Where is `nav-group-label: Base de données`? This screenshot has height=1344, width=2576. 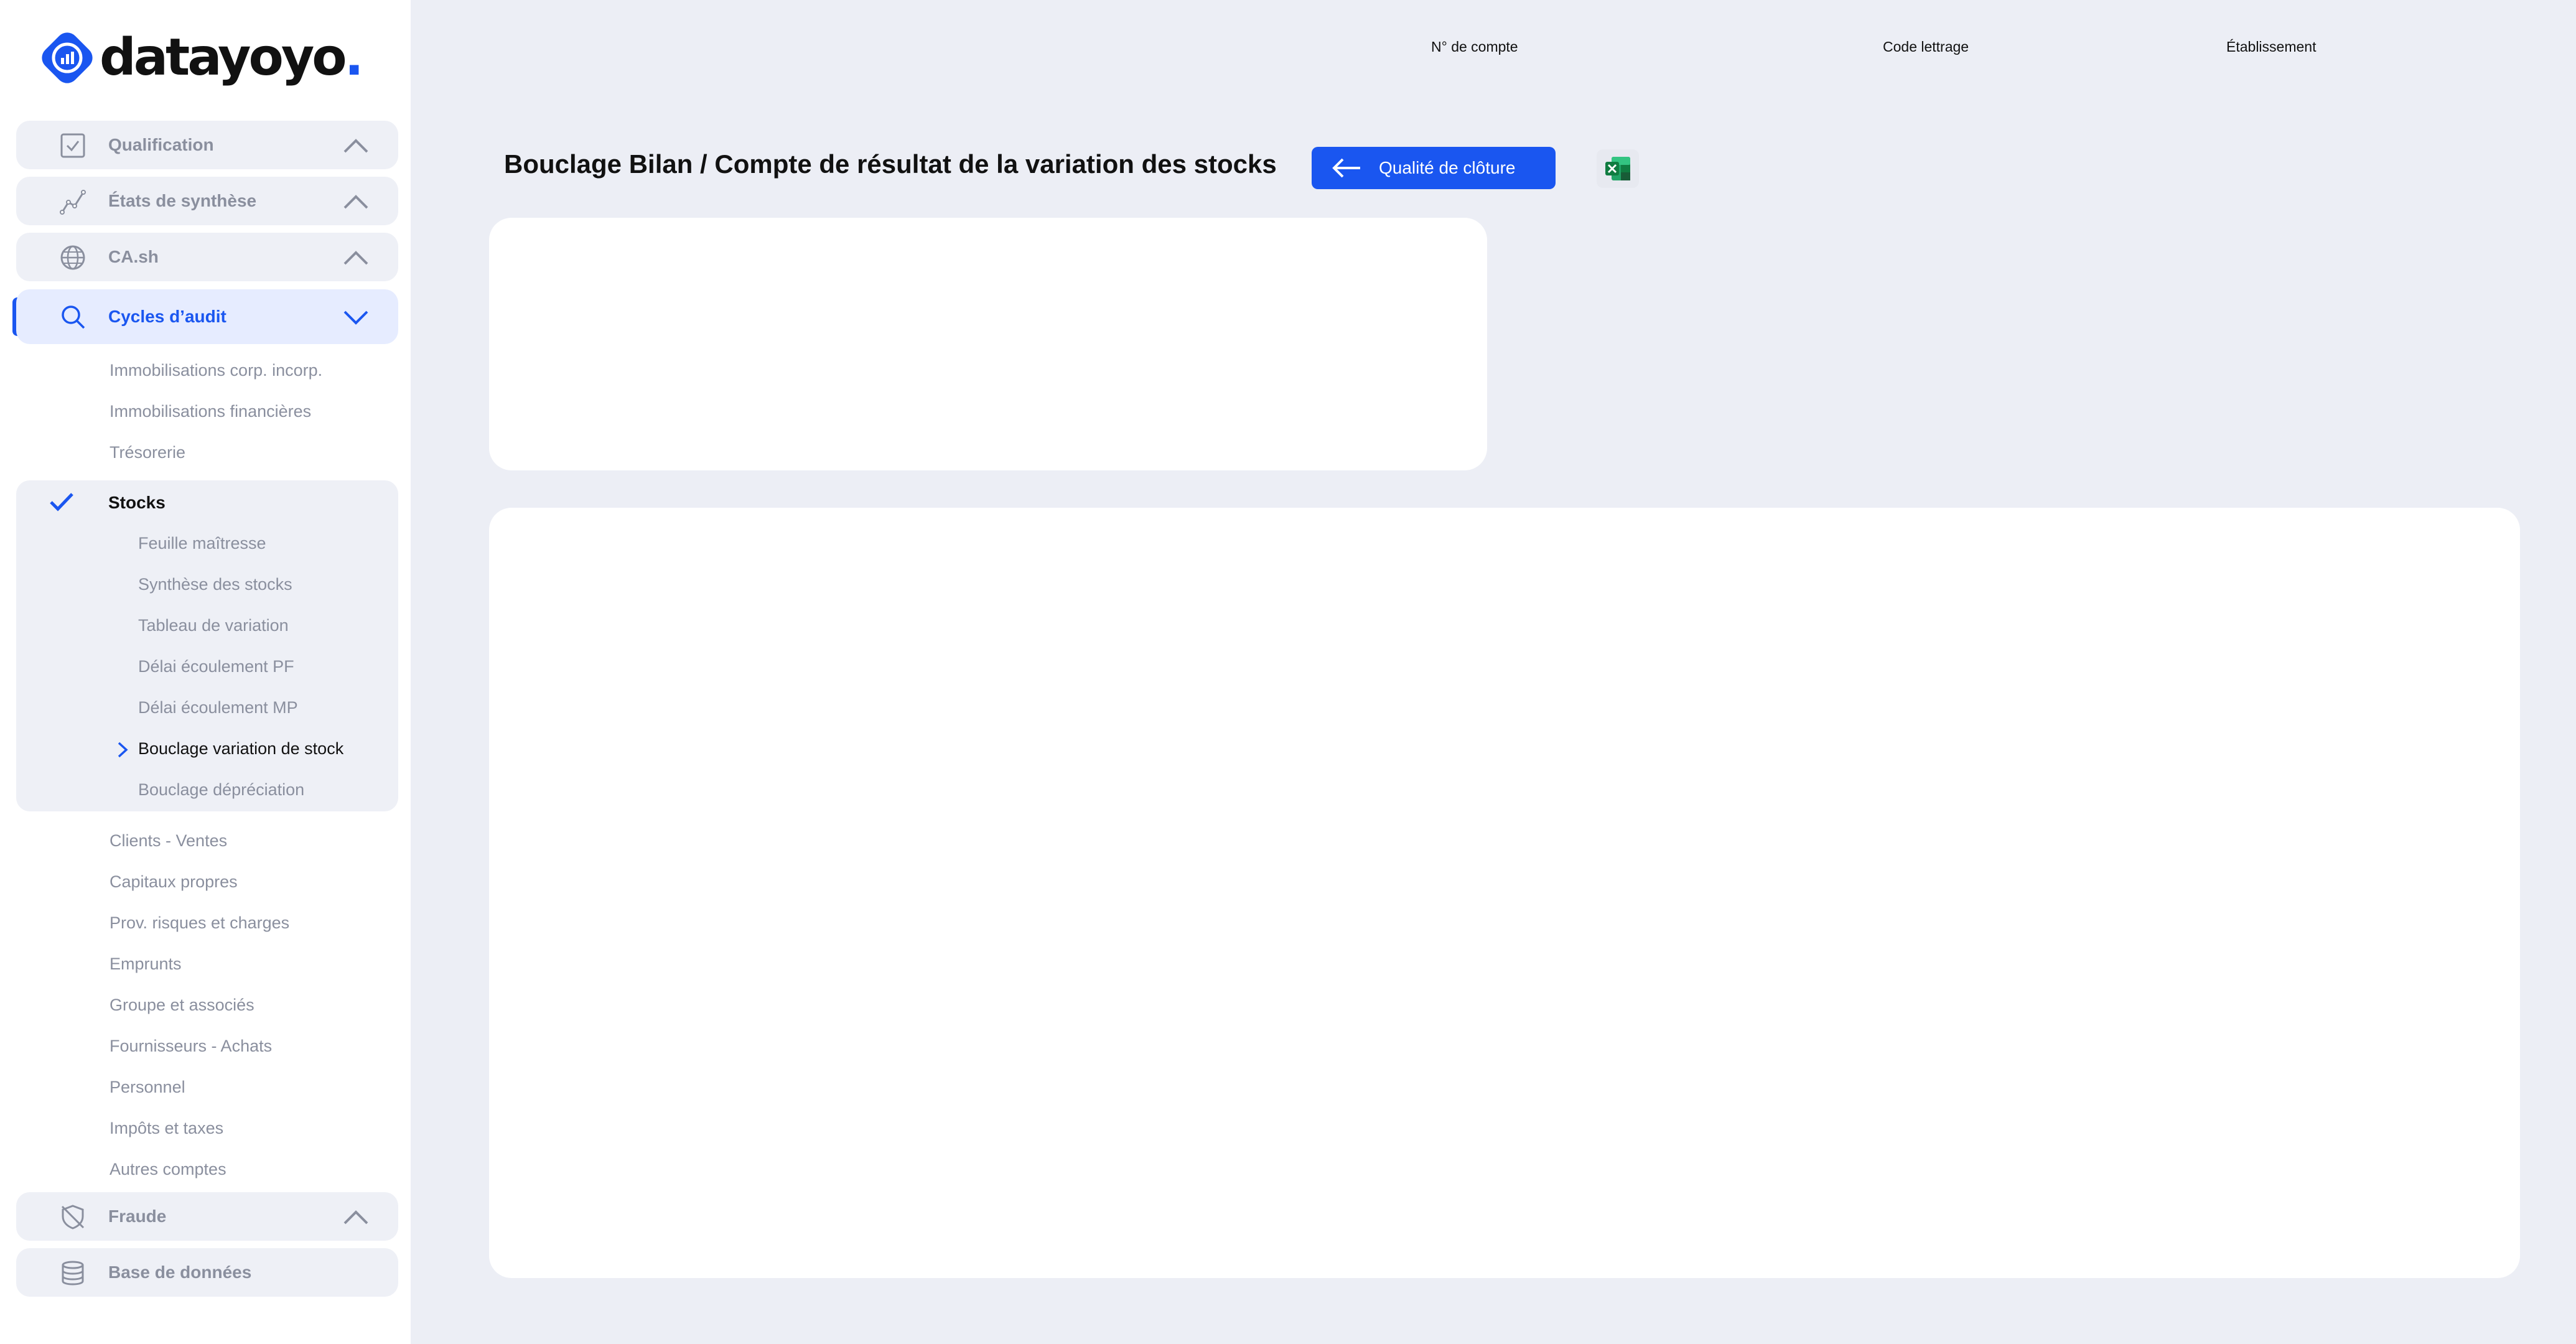 nav-group-label: Base de données is located at coordinates (180, 1272).